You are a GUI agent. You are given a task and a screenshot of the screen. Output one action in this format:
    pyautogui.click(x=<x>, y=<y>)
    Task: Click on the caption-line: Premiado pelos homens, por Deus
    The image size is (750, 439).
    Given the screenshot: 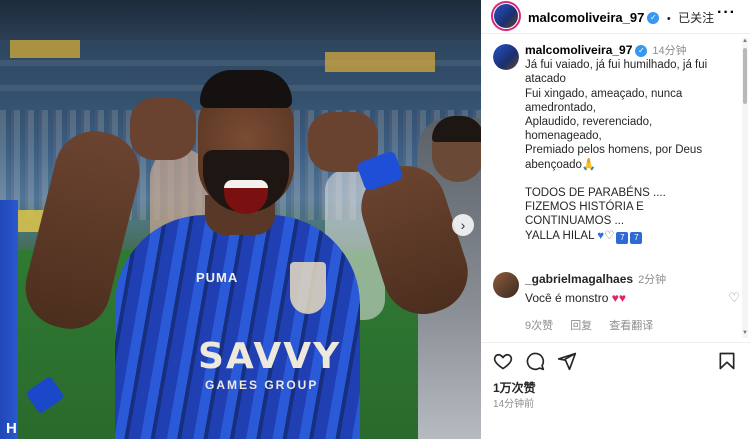 What is the action you would take?
    pyautogui.click(x=614, y=150)
    